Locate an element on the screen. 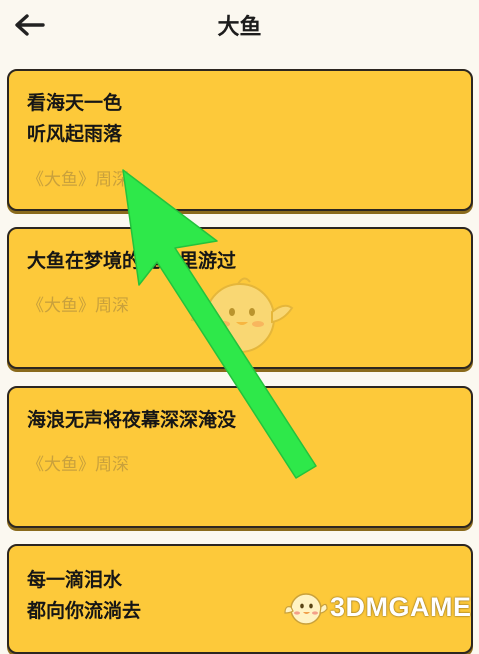 This screenshot has width=479, height=654. page-title: 大鱼 is located at coordinates (239, 27).